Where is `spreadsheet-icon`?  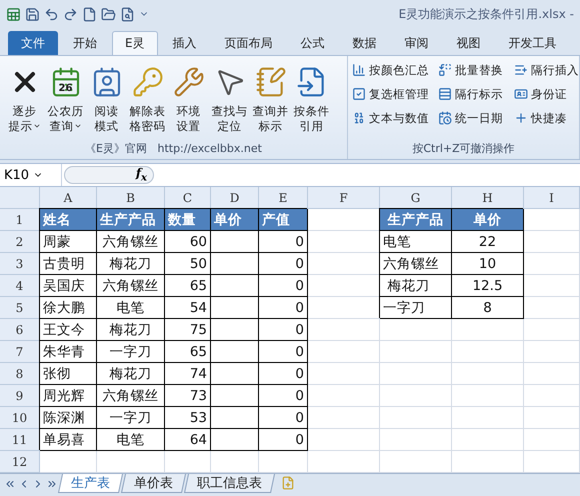
spreadsheet-icon is located at coordinates (13, 14).